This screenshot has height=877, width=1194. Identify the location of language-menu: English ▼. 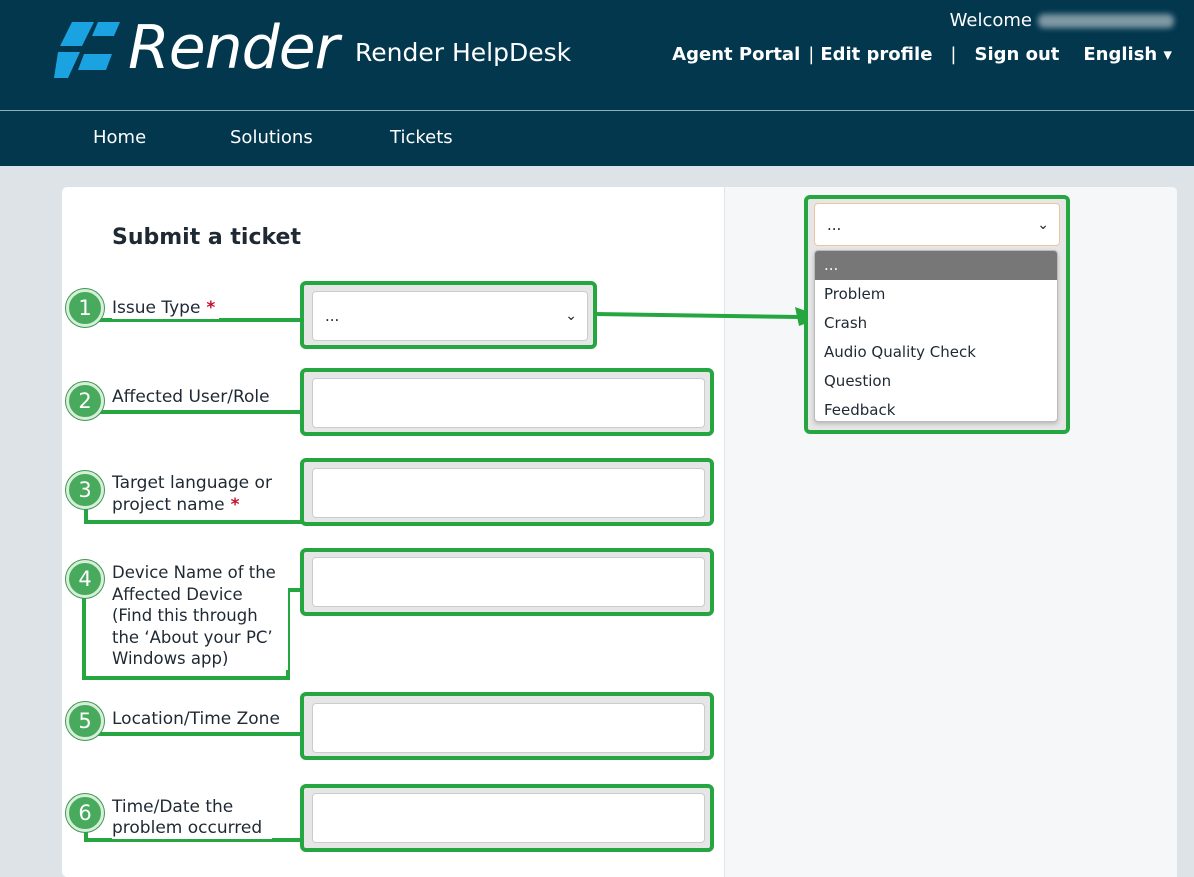
(1127, 54).